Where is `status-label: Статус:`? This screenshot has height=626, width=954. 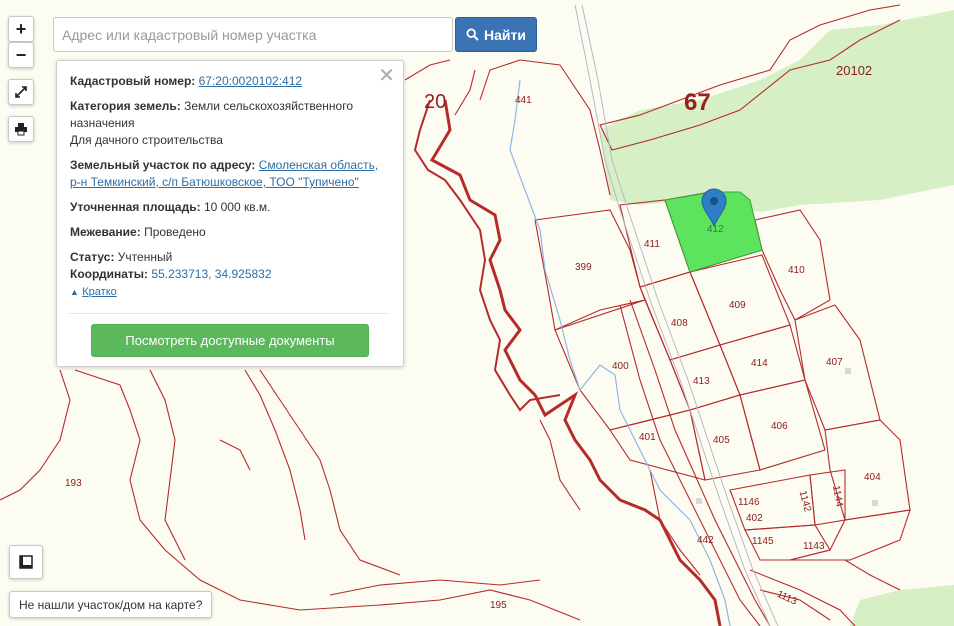
status-label: Статус: is located at coordinates (92, 257).